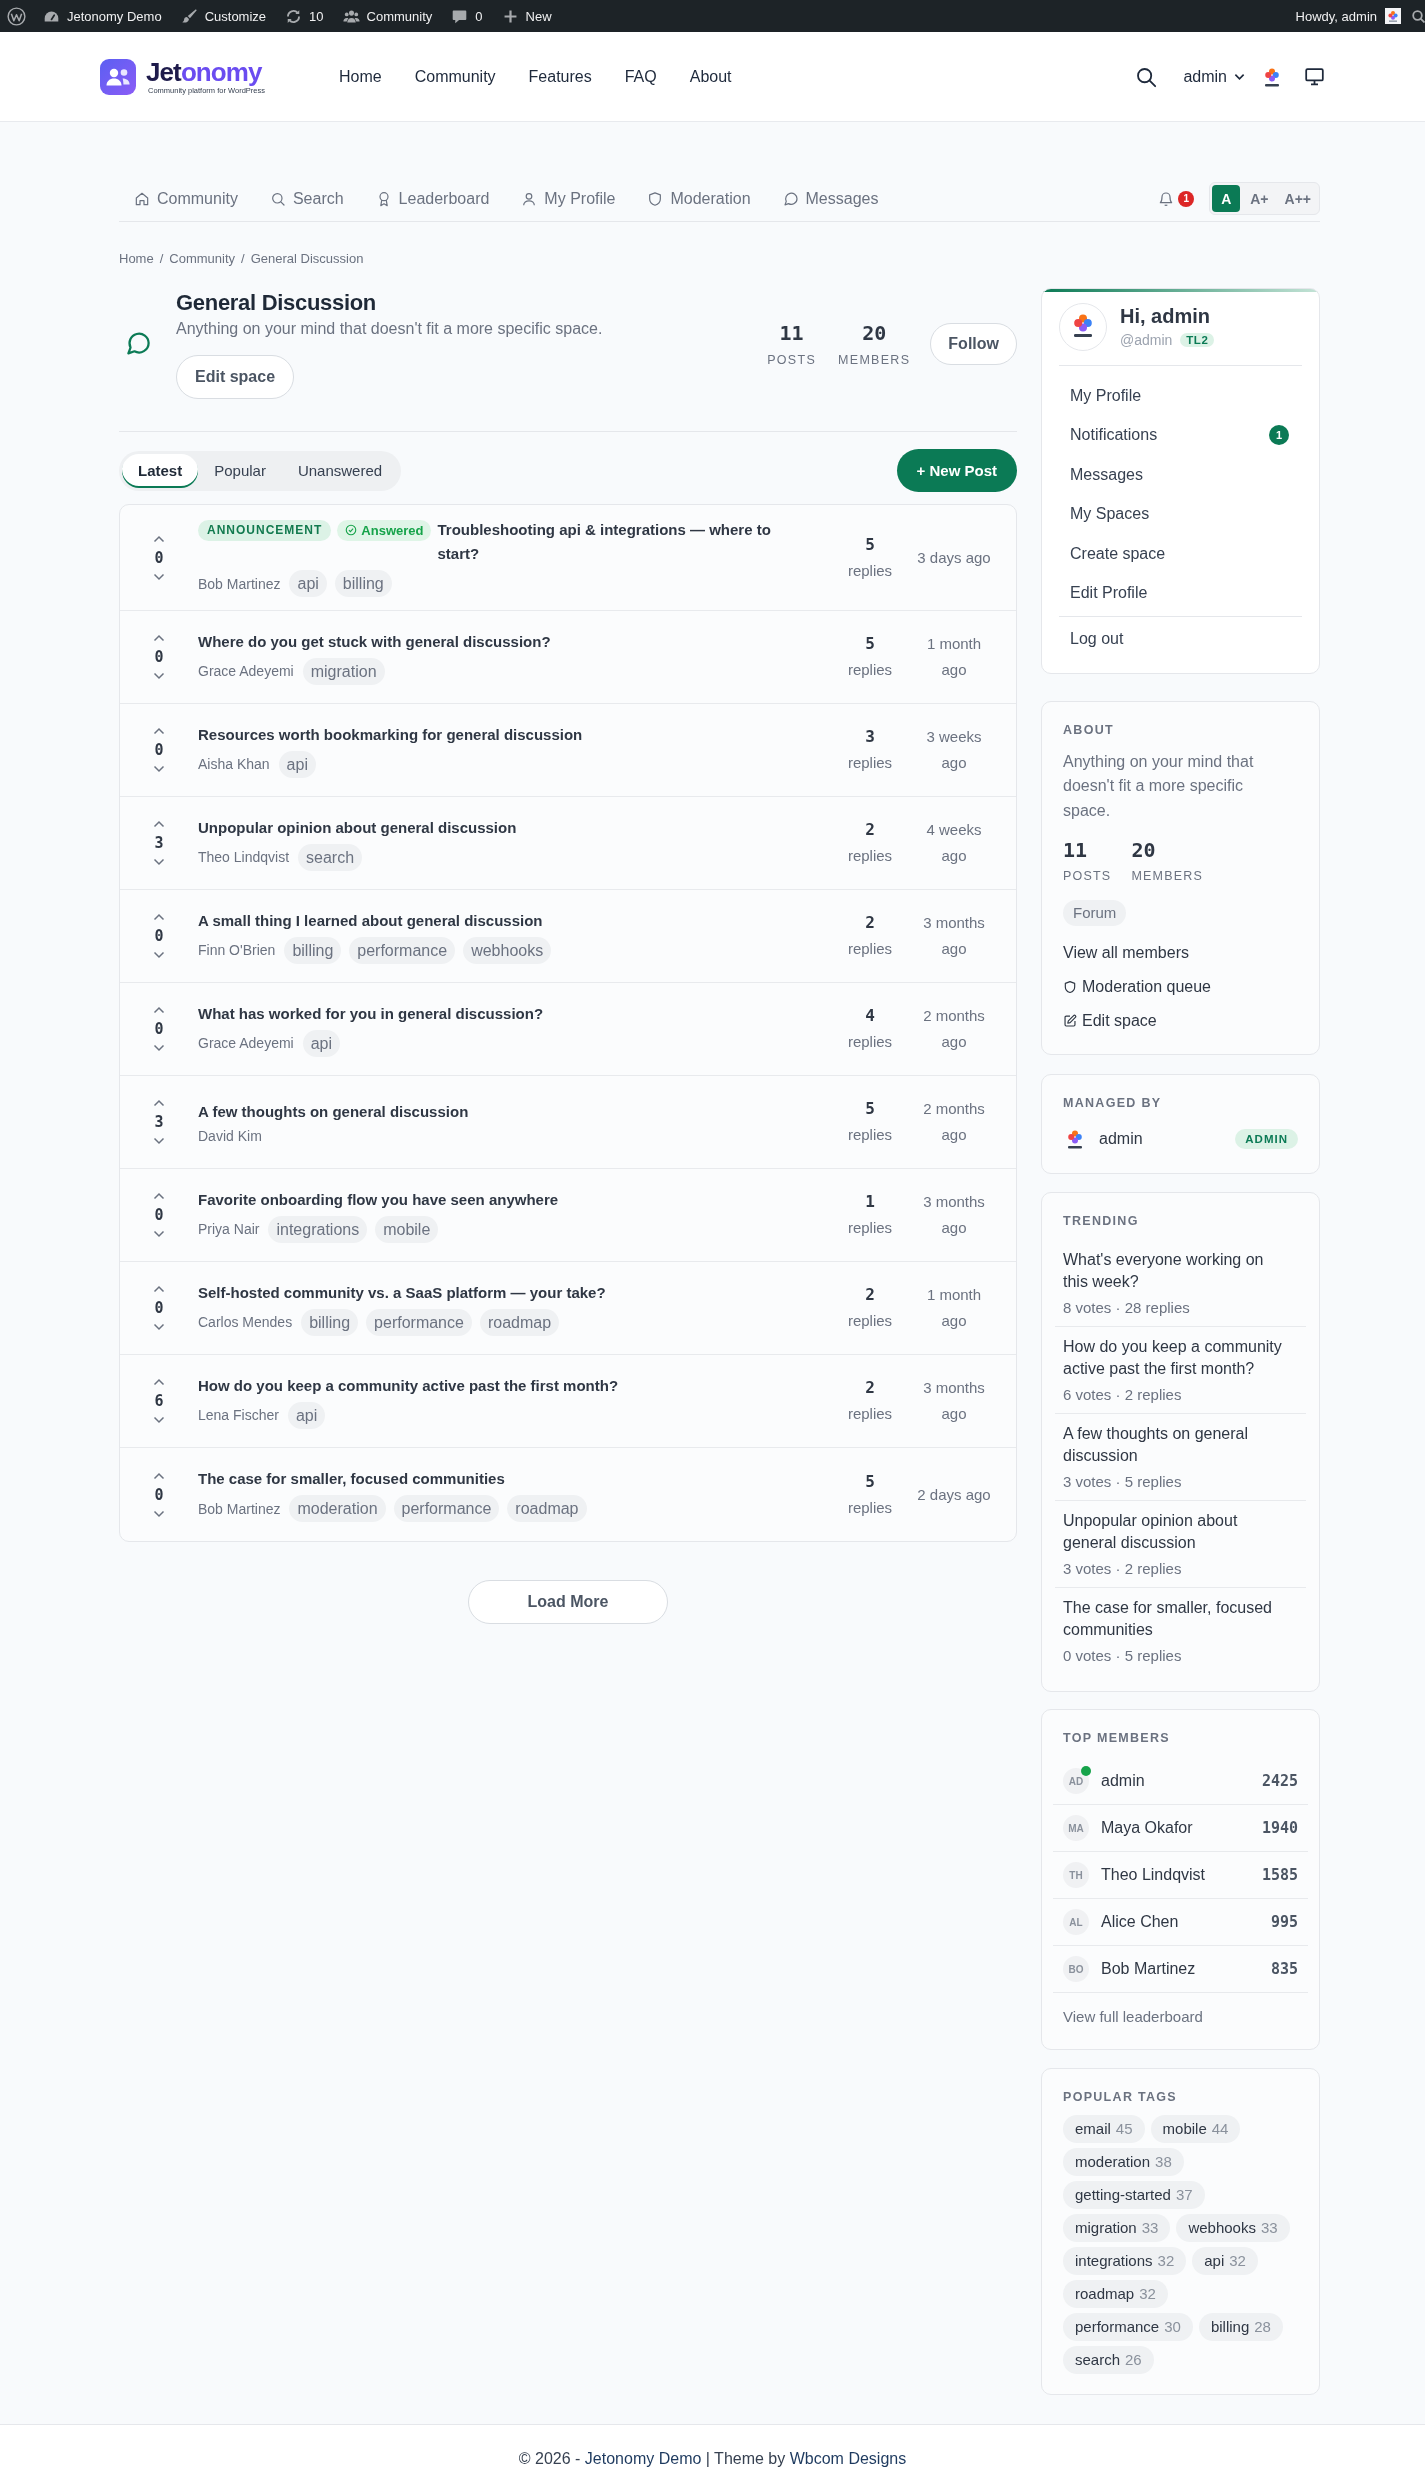 The width and height of the screenshot is (1425, 2492). What do you see at coordinates (1134, 2195) in the screenshot?
I see `tag-chip: getting-started 37` at bounding box center [1134, 2195].